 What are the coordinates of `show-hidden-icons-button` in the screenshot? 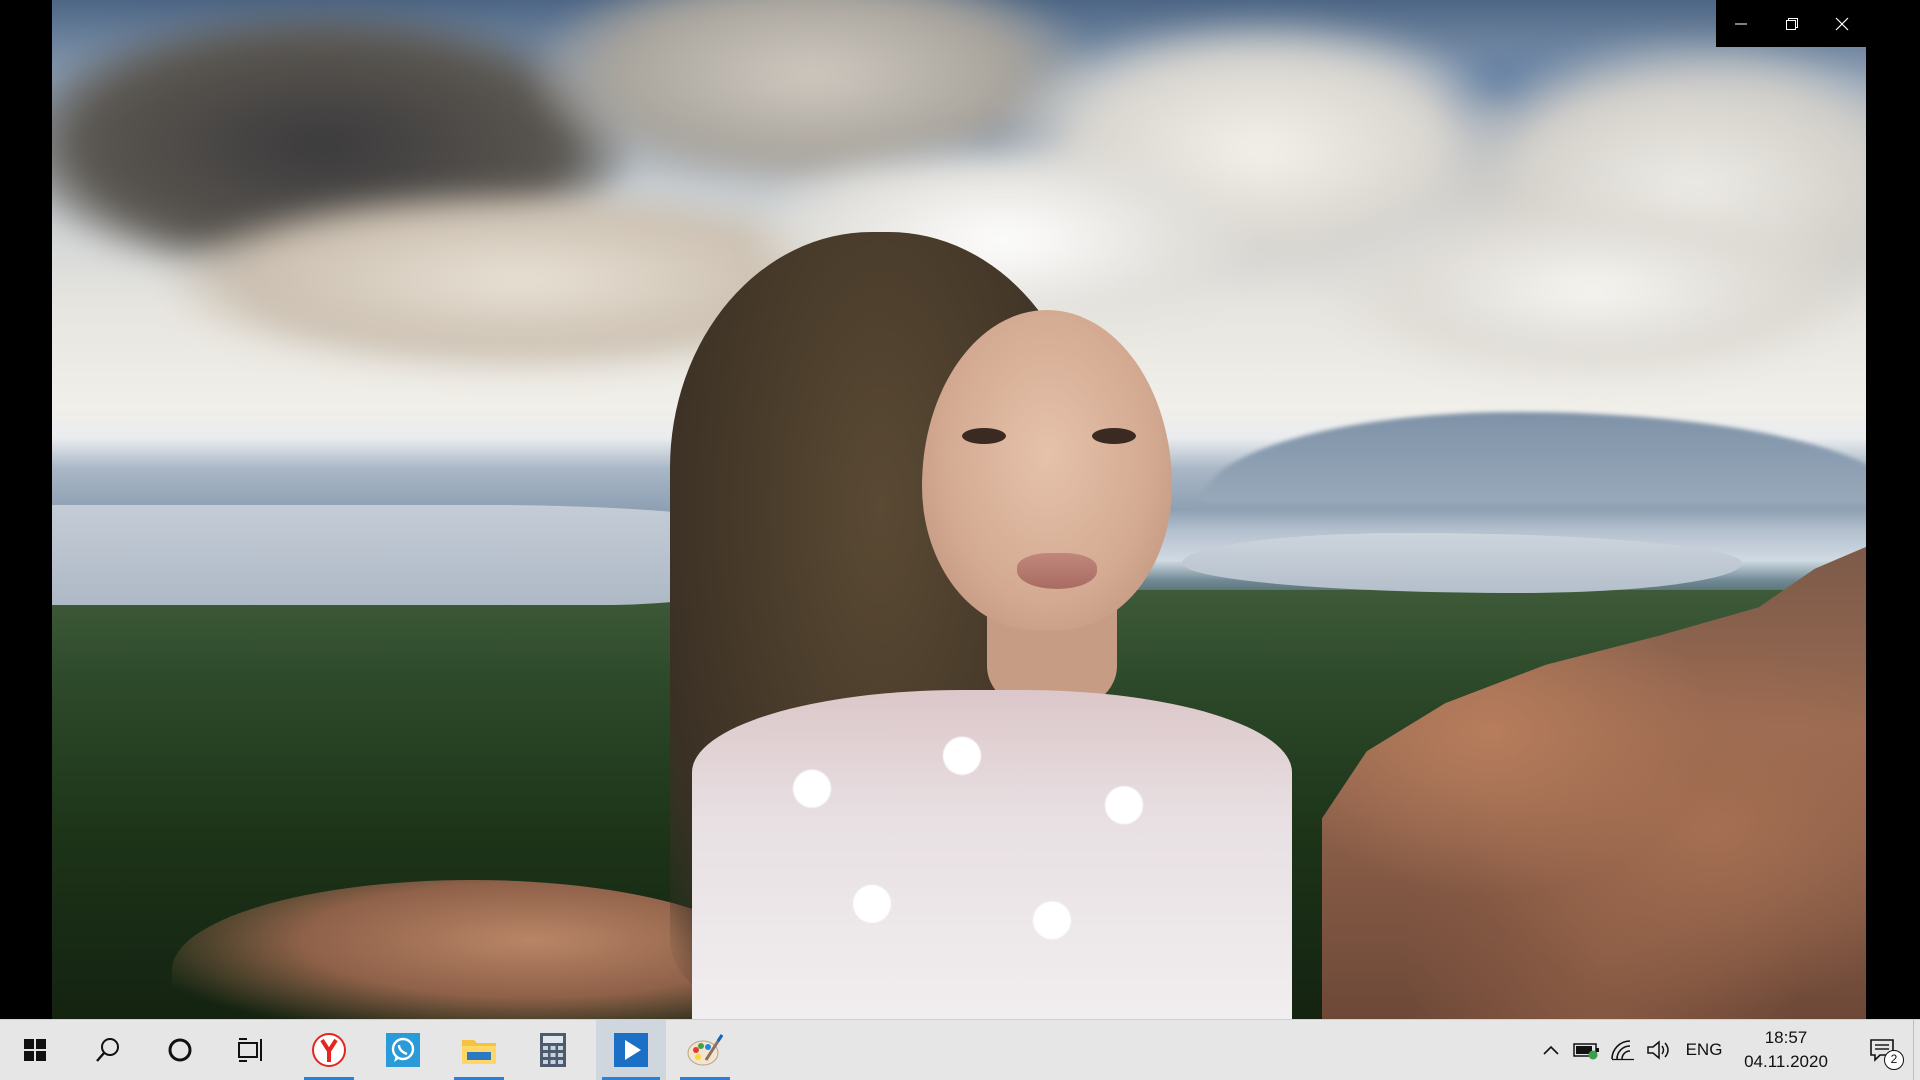 It's located at (1551, 1050).